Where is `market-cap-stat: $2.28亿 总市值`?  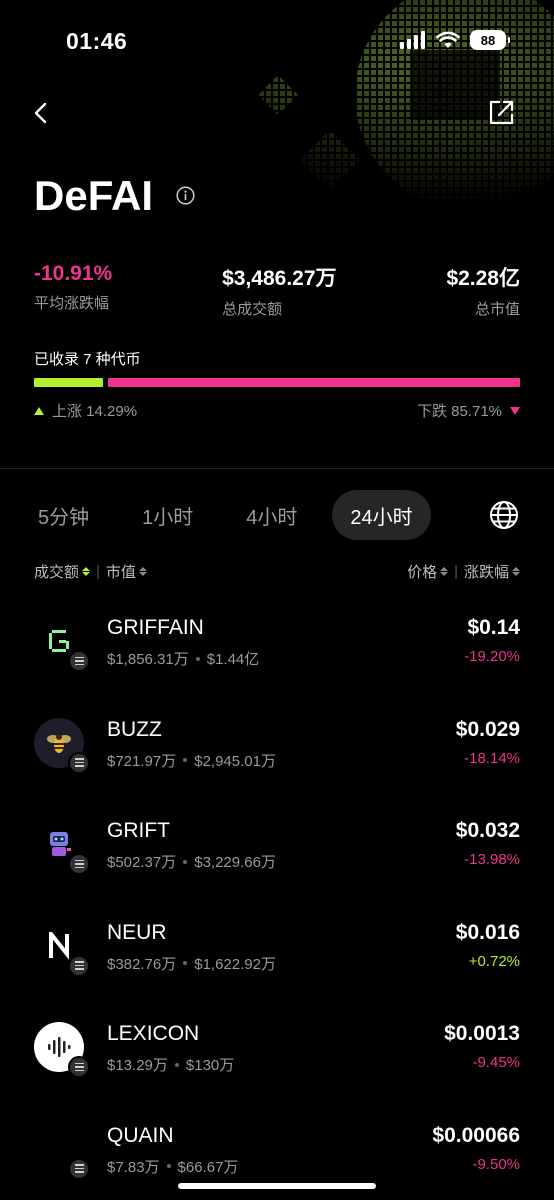 market-cap-stat: $2.28亿 总市值 is located at coordinates (483, 290).